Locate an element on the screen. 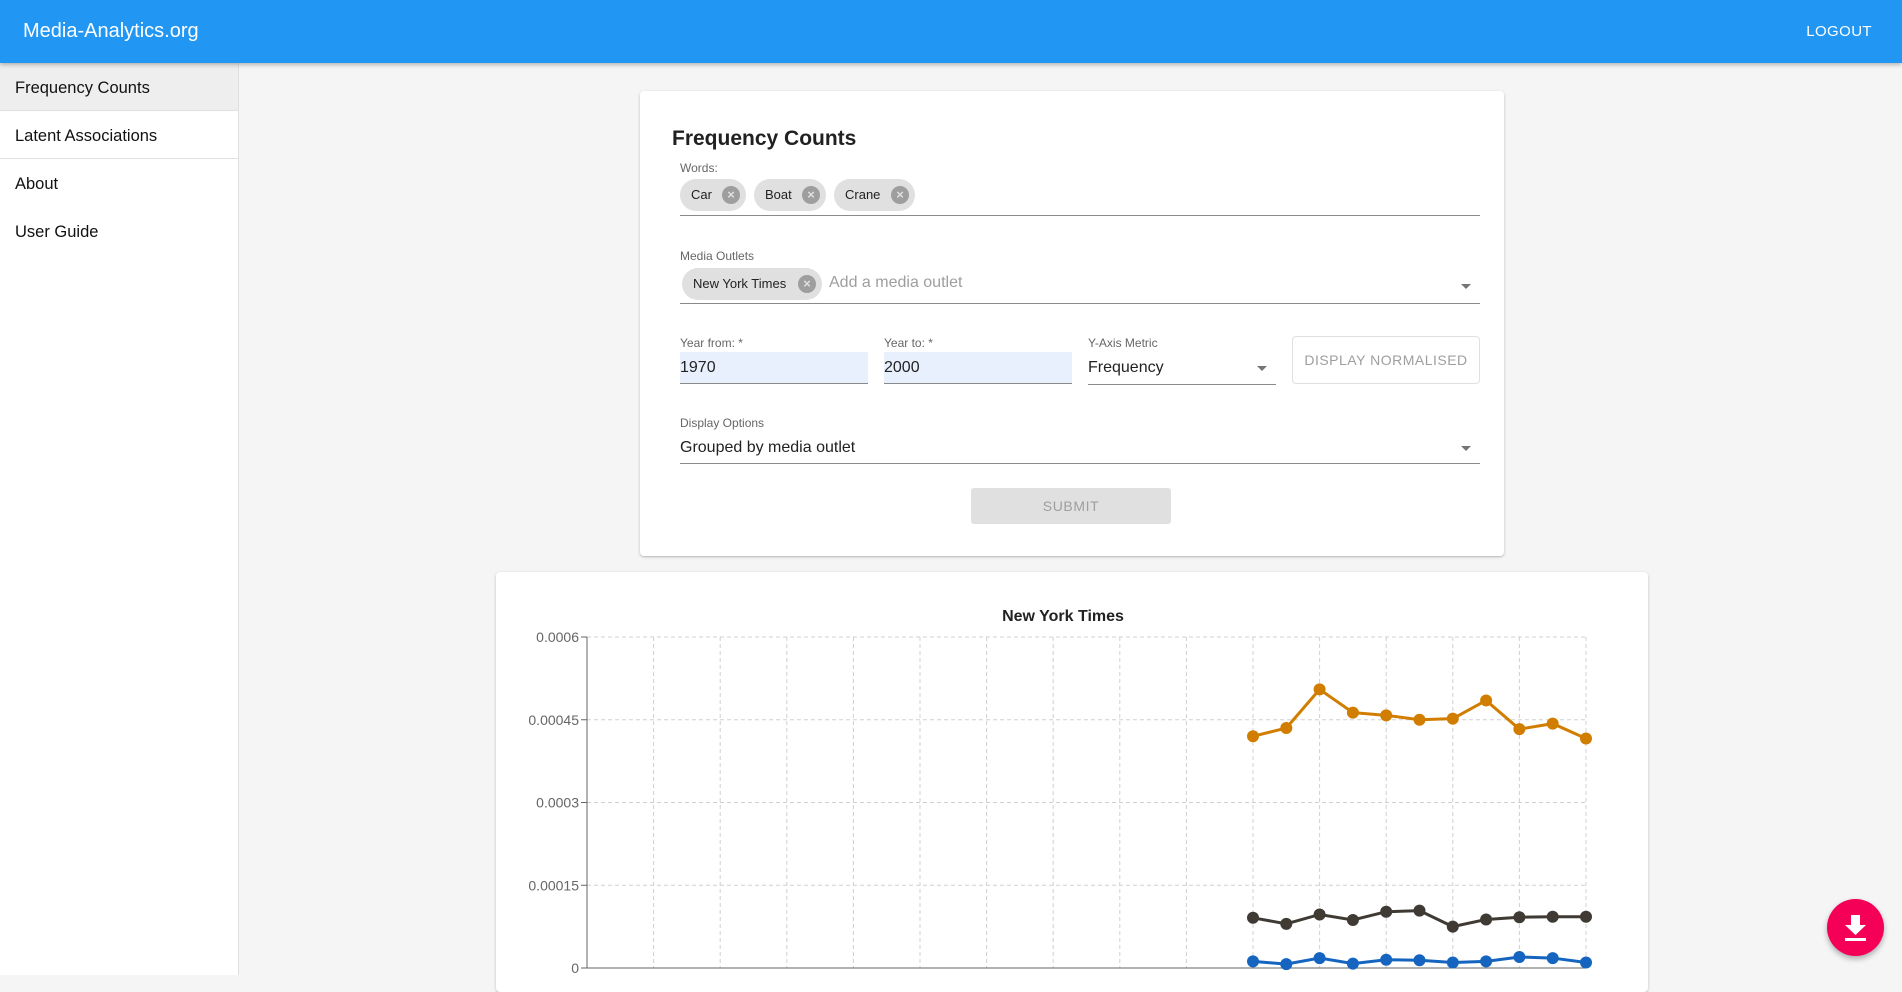  y-tick-label: 0.0006 is located at coordinates (557, 637).